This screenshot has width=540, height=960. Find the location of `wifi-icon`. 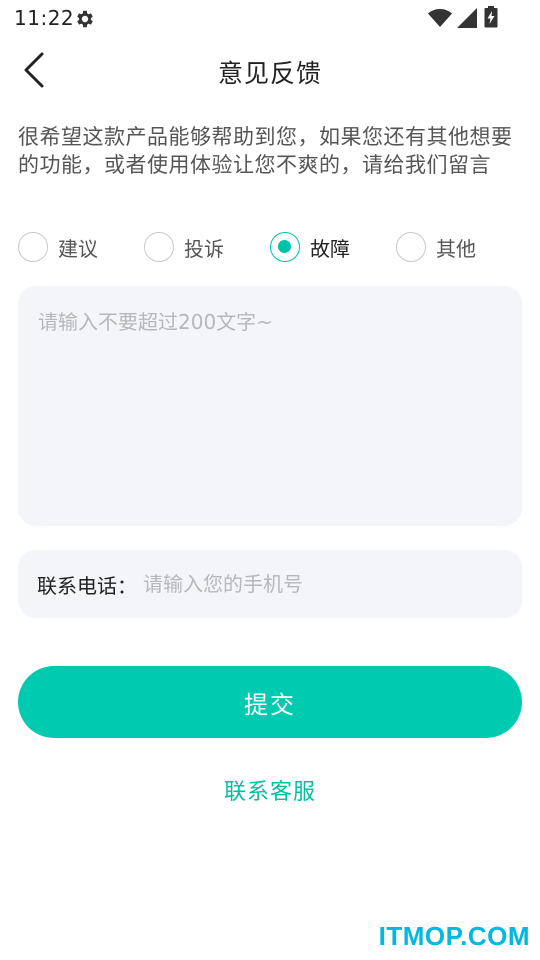

wifi-icon is located at coordinates (440, 18).